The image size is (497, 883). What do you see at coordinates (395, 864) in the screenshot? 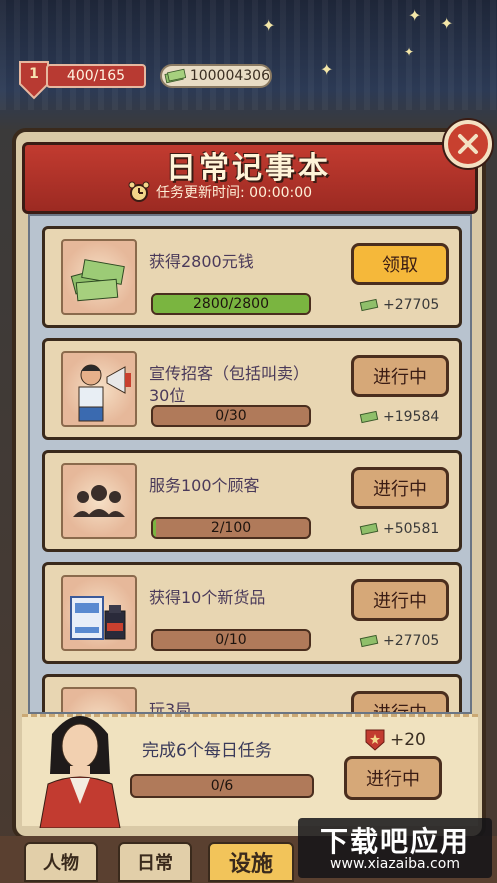
I see `watermark-url: www.xiazaiba.com` at bounding box center [395, 864].